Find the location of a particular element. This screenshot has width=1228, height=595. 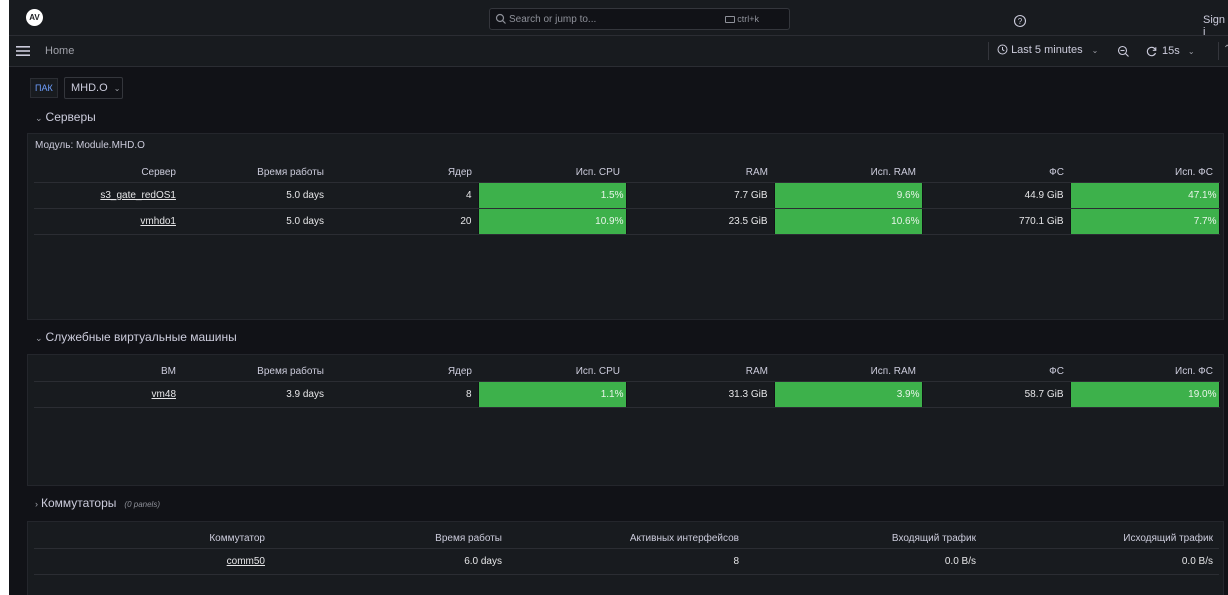

clock-icon is located at coordinates (1002, 49).